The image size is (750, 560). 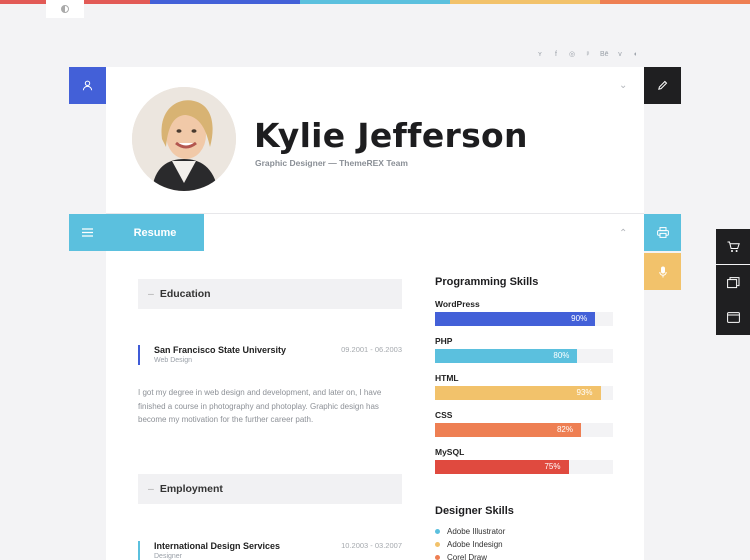 I want to click on employment-heading-label: Employment, so click(x=191, y=489).